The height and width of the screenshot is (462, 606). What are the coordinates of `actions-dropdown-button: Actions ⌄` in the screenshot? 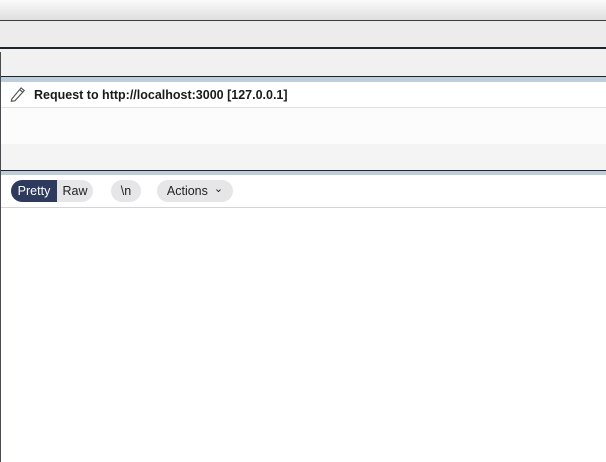 It's located at (195, 191).